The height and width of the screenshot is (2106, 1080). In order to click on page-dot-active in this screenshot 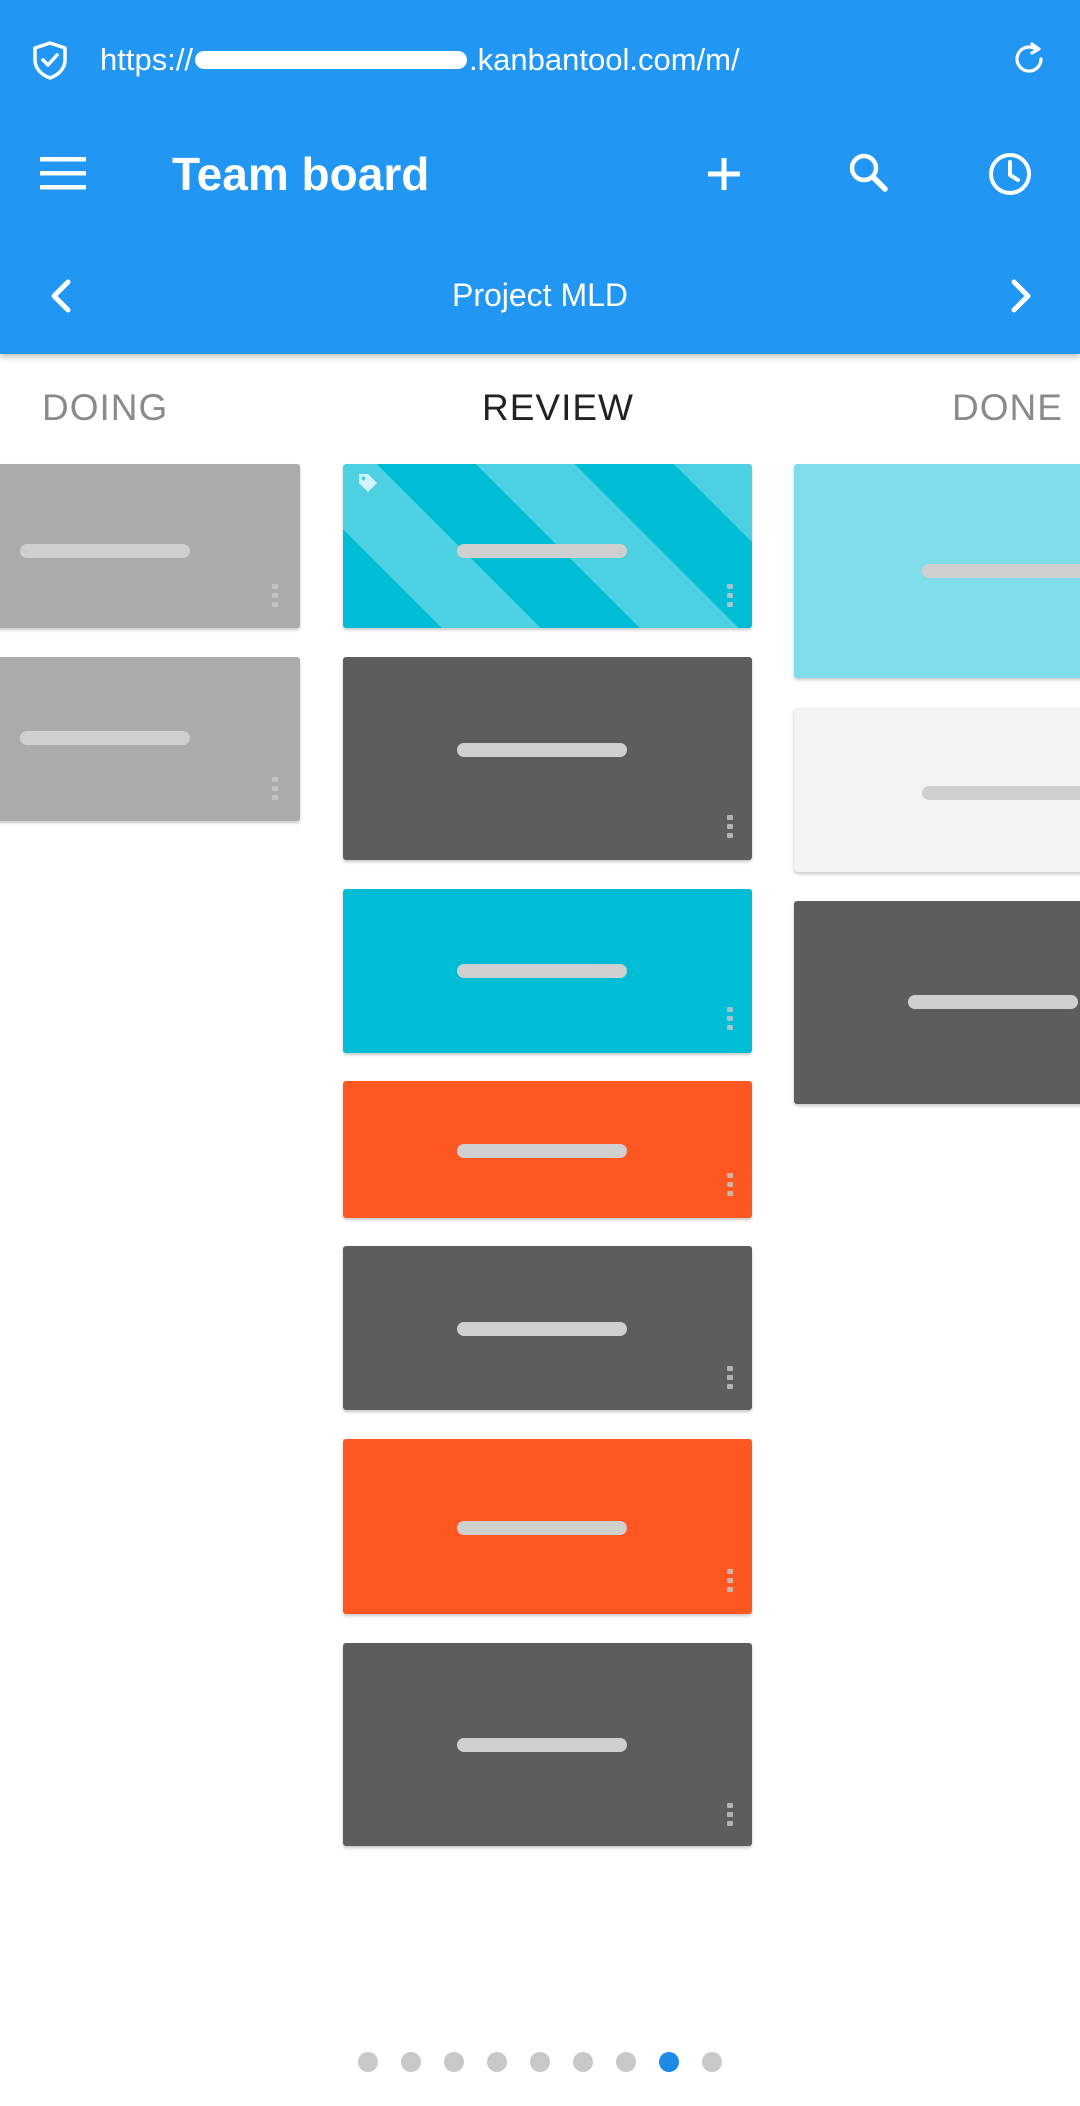, I will do `click(669, 2062)`.